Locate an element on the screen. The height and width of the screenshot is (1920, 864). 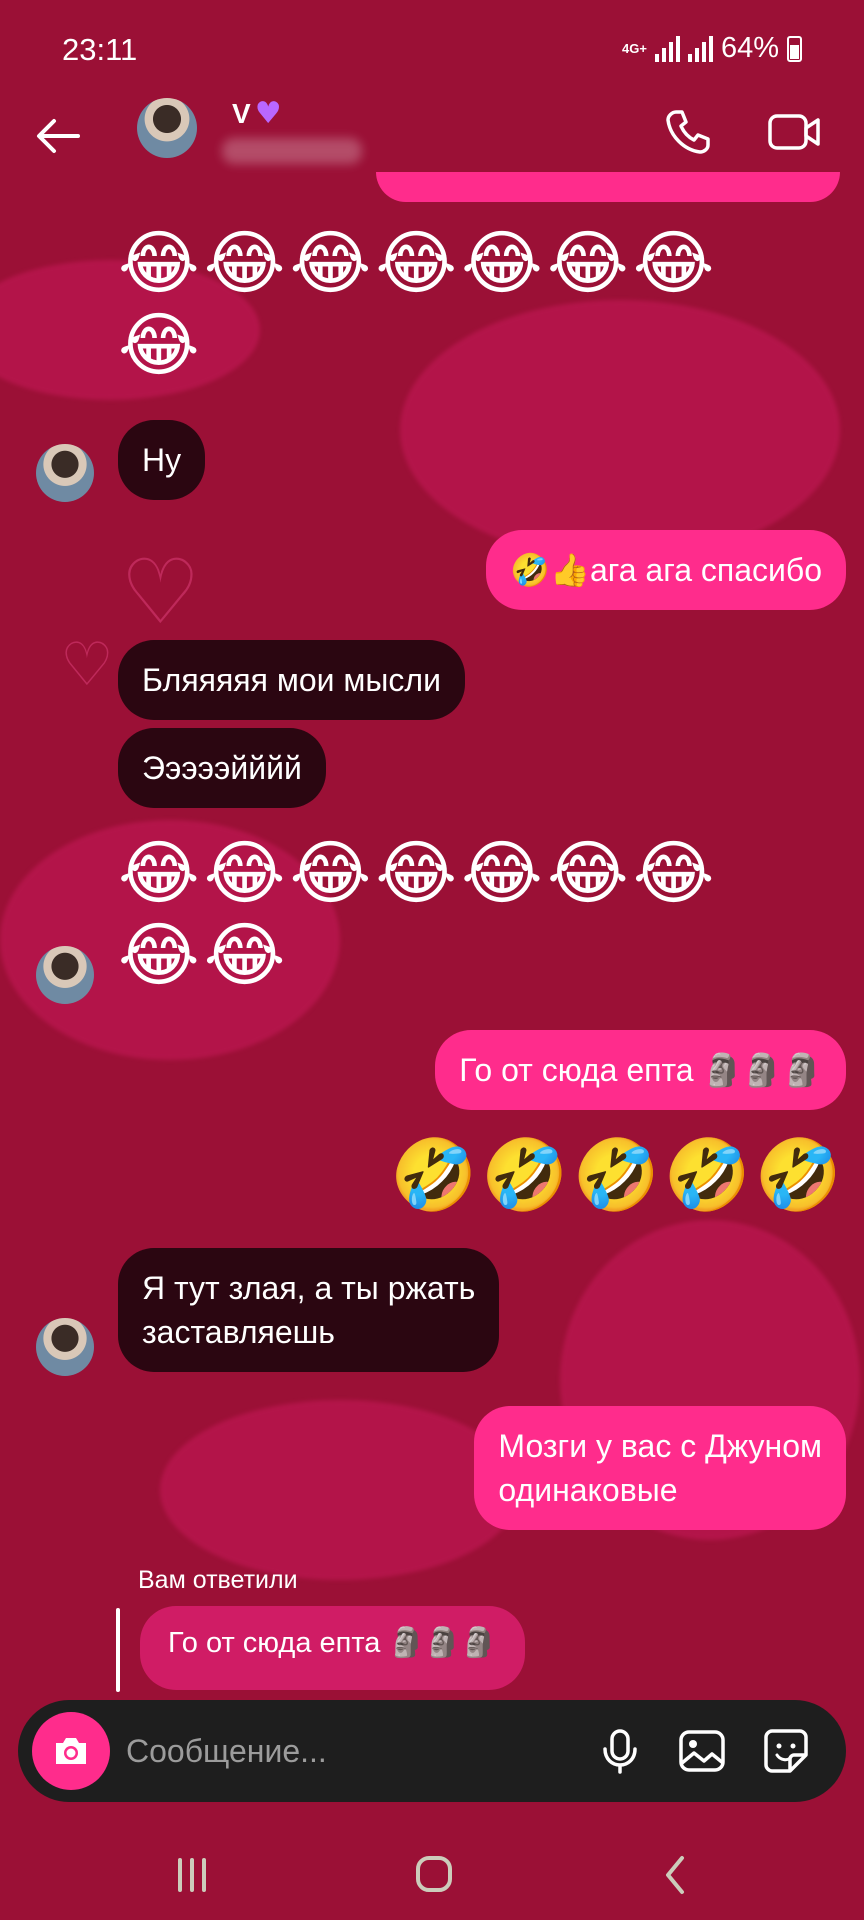
home-icon is located at coordinates (434, 1875).